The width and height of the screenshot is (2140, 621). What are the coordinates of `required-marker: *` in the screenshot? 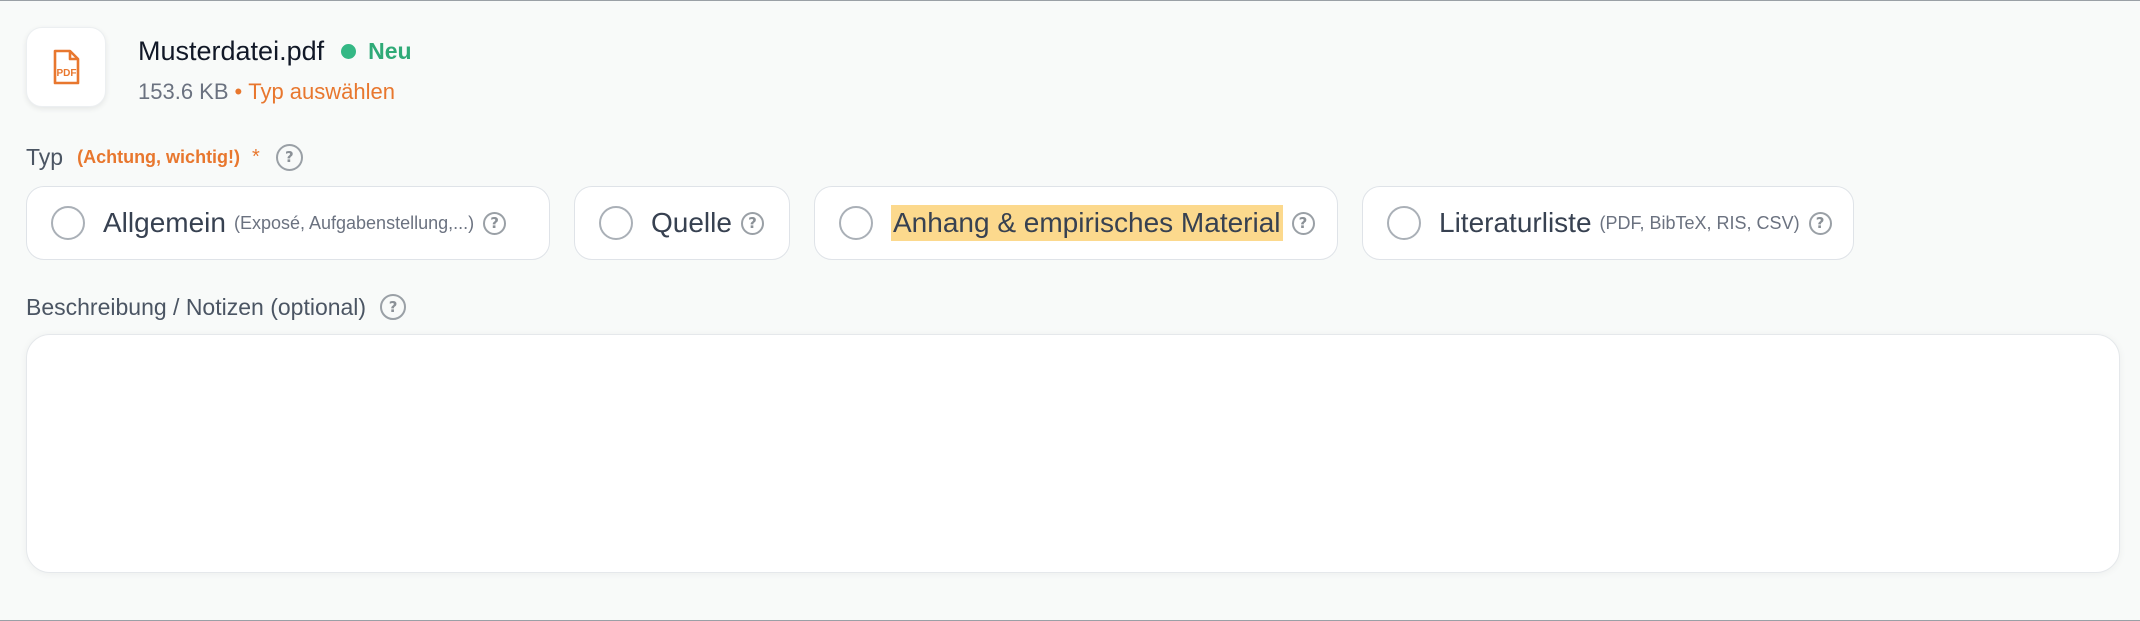 It's located at (256, 156).